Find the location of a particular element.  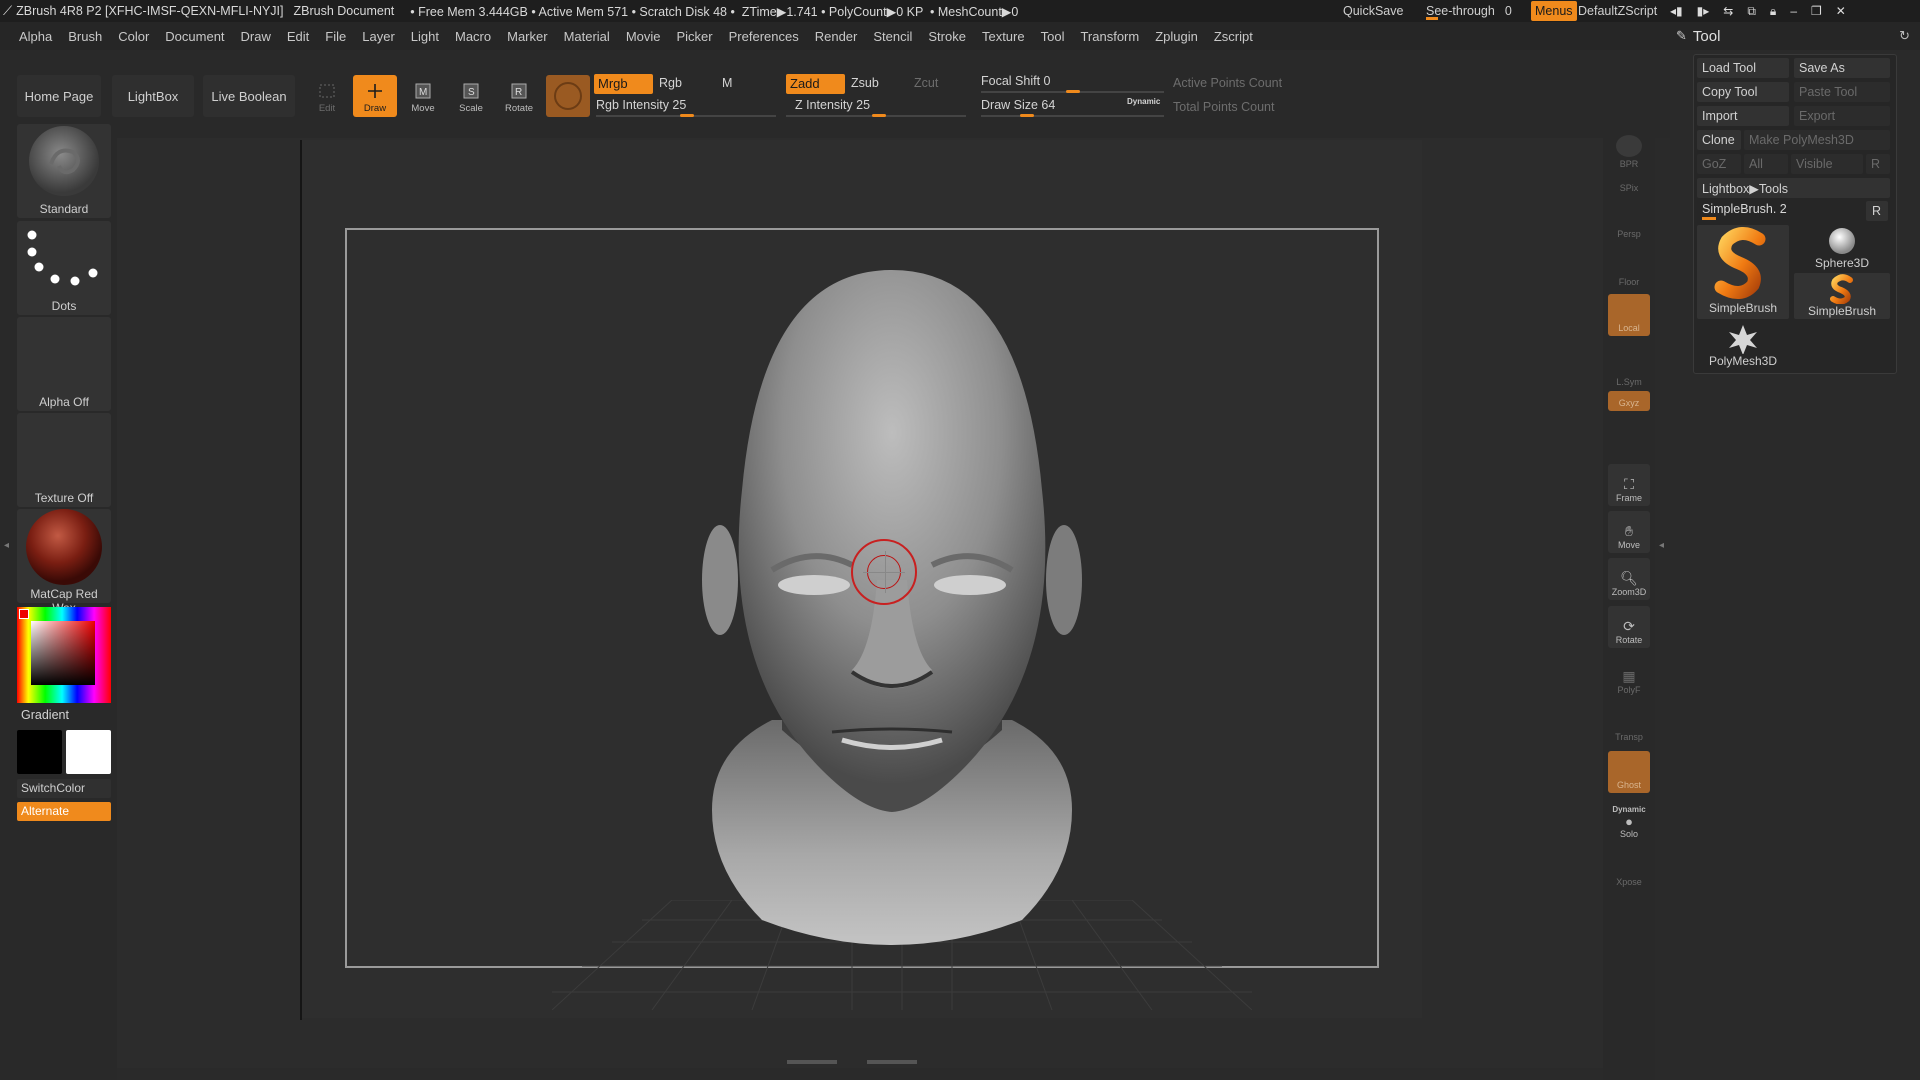

tool-r-button: R is located at coordinates (1877, 211).